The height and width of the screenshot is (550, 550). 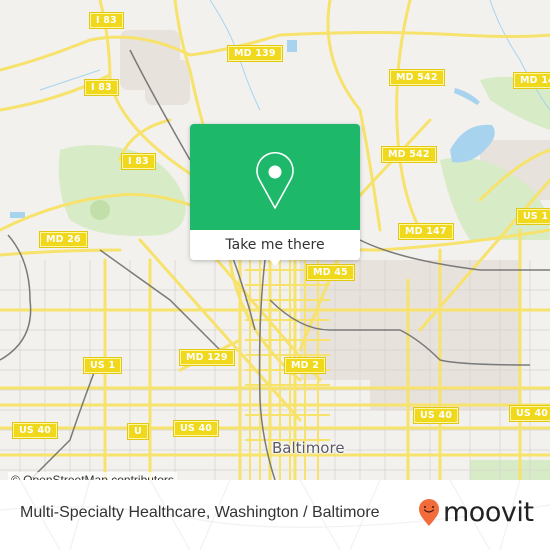 What do you see at coordinates (531, 80) in the screenshot?
I see `route-shield-md14: MD 14` at bounding box center [531, 80].